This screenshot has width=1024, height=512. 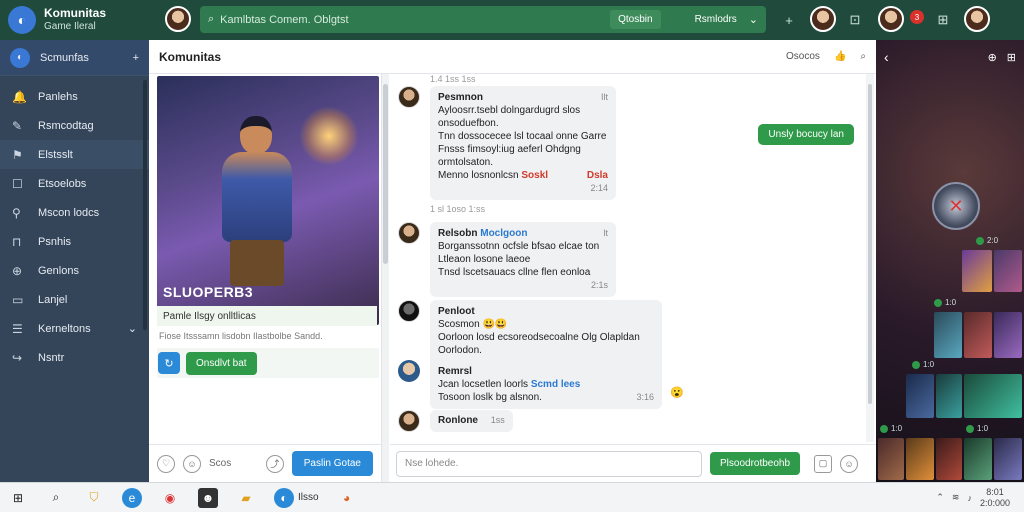 What do you see at coordinates (74, 328) in the screenshot?
I see `sidebar-item-kerneltons: ☰ Kerneltons ⌄` at bounding box center [74, 328].